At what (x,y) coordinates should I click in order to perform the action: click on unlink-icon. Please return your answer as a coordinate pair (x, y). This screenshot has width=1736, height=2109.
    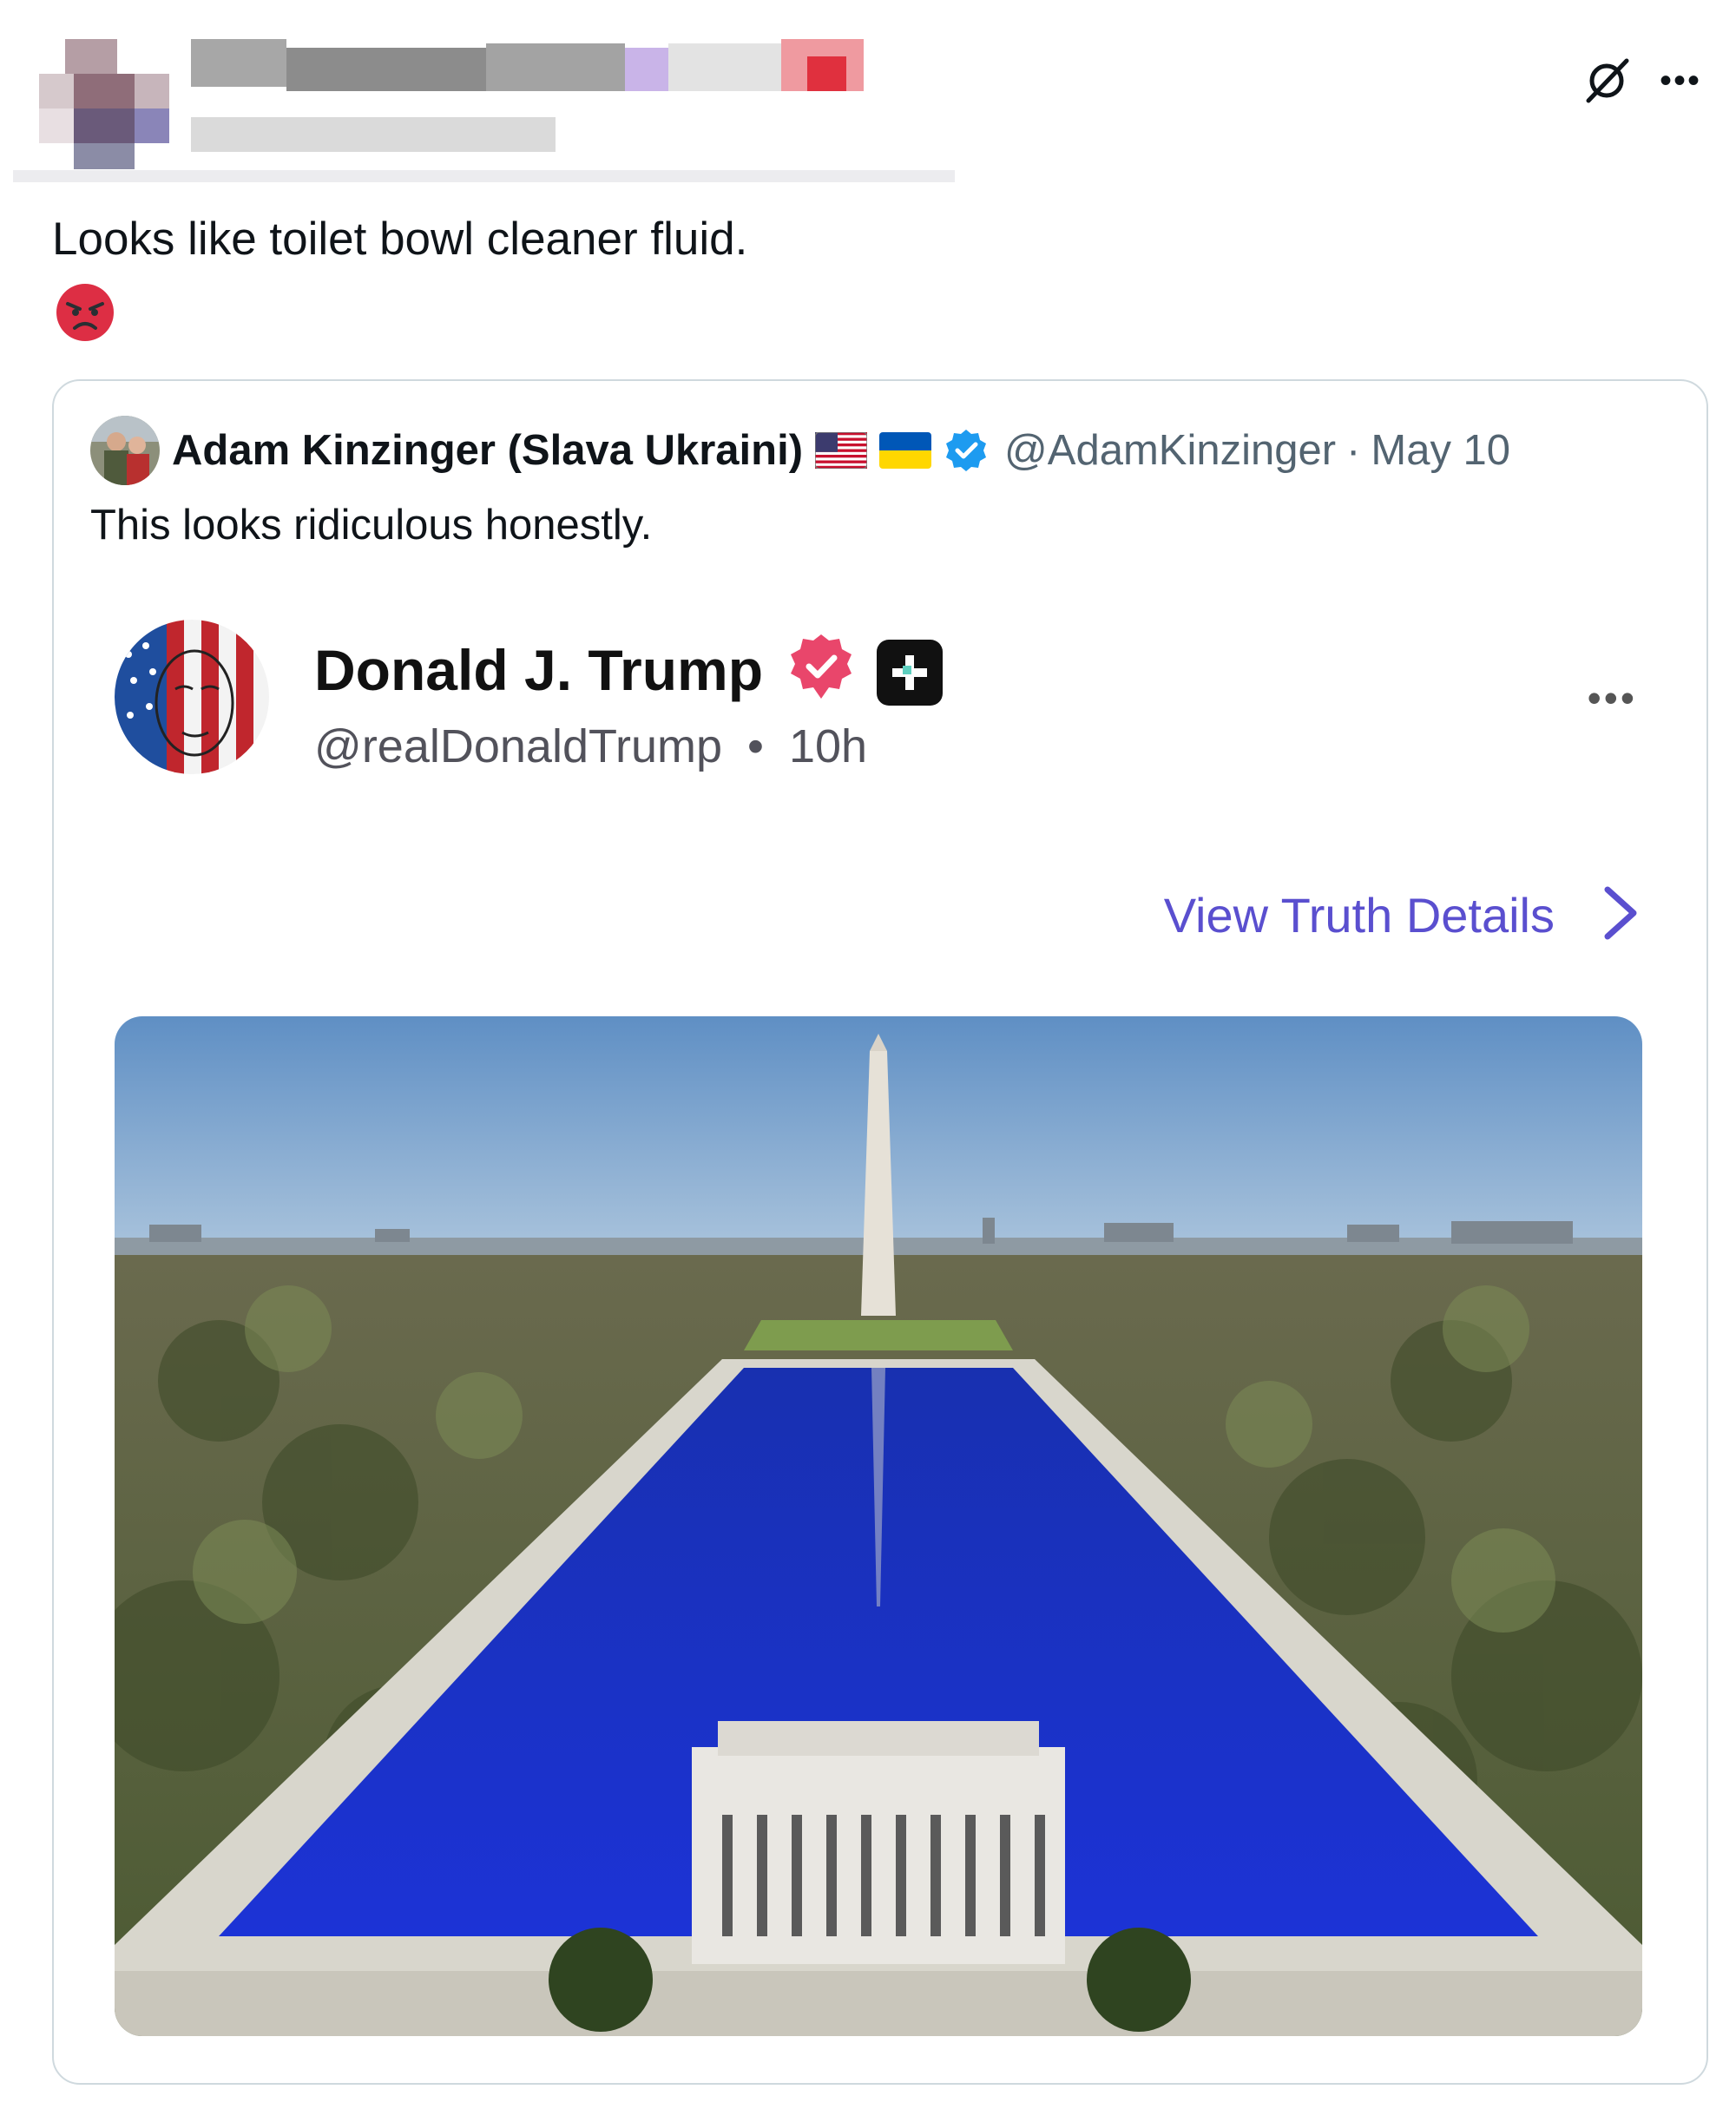
    Looking at the image, I should click on (1607, 81).